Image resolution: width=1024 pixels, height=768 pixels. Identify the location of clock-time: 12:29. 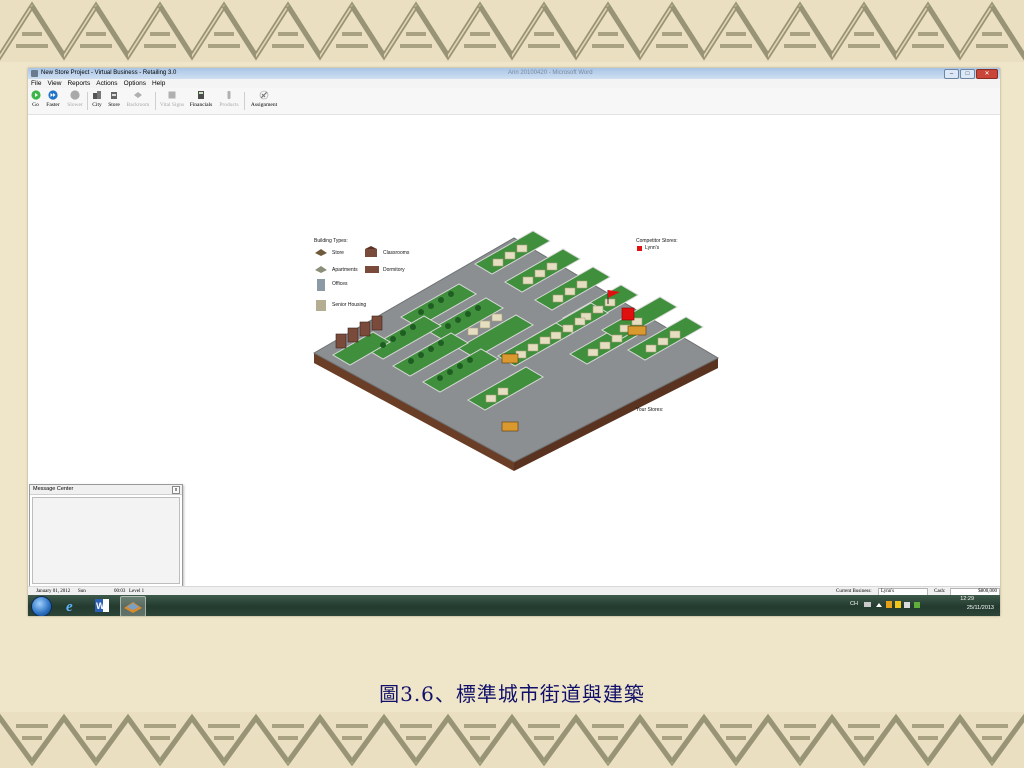
(967, 599).